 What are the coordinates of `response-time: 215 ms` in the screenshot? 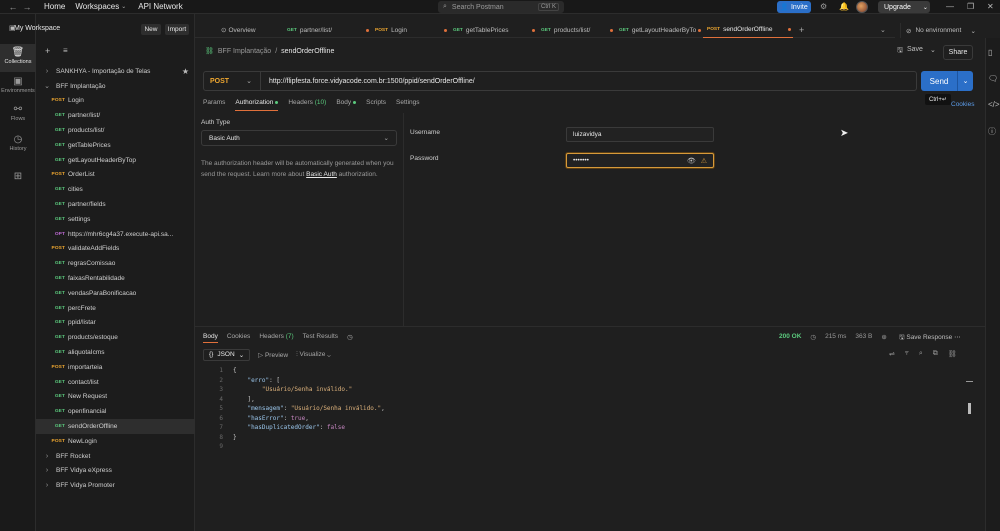 It's located at (835, 337).